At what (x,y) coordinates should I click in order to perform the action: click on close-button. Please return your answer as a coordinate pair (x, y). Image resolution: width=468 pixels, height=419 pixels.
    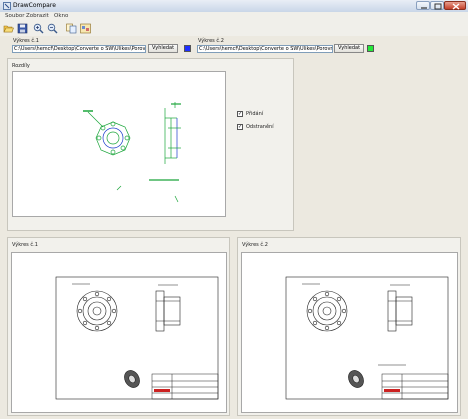
    Looking at the image, I should click on (455, 5).